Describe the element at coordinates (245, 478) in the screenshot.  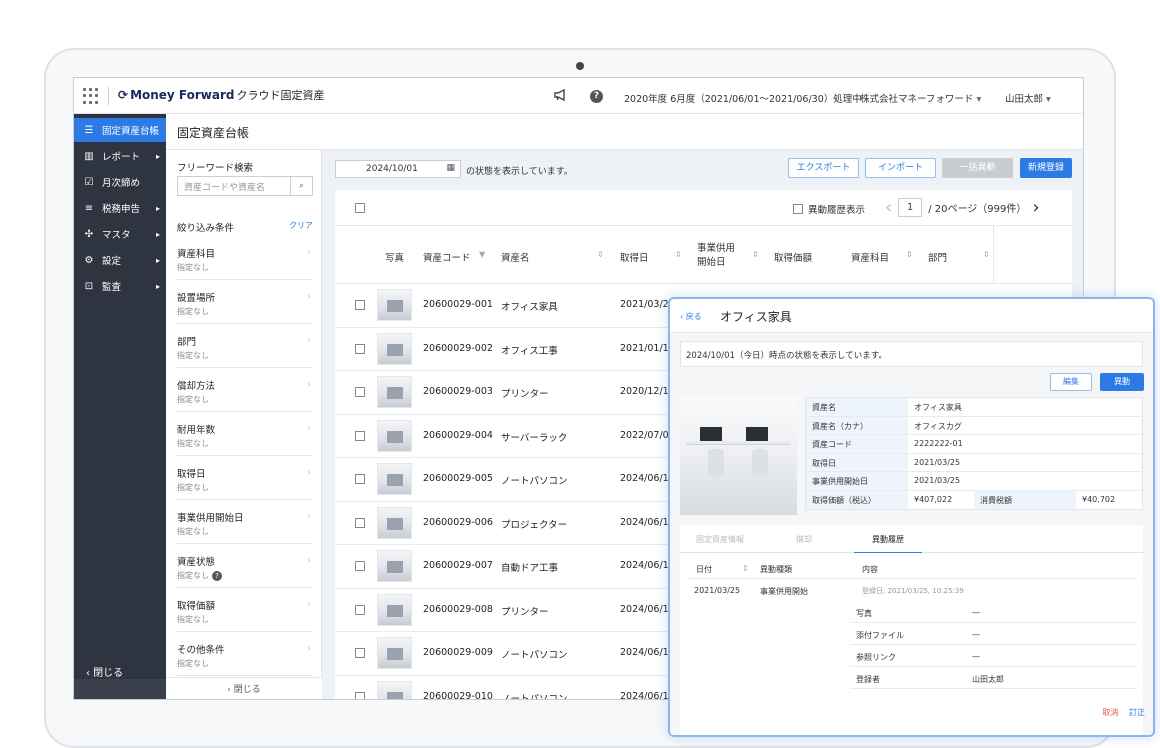
I see `filter-acquired-date: 取得日 指定なし ›` at that location.